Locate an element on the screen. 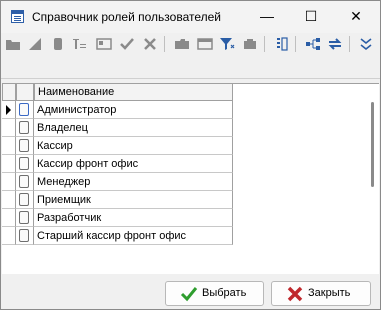 The width and height of the screenshot is (381, 310). close-button-label: Закрыть is located at coordinates (329, 293).